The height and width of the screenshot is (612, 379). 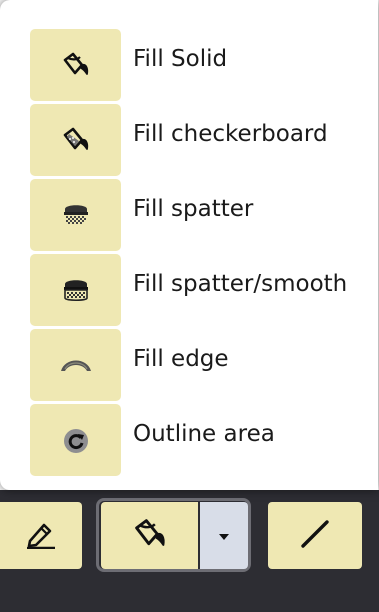 I want to click on fill-spatter-icon, so click(x=75, y=215).